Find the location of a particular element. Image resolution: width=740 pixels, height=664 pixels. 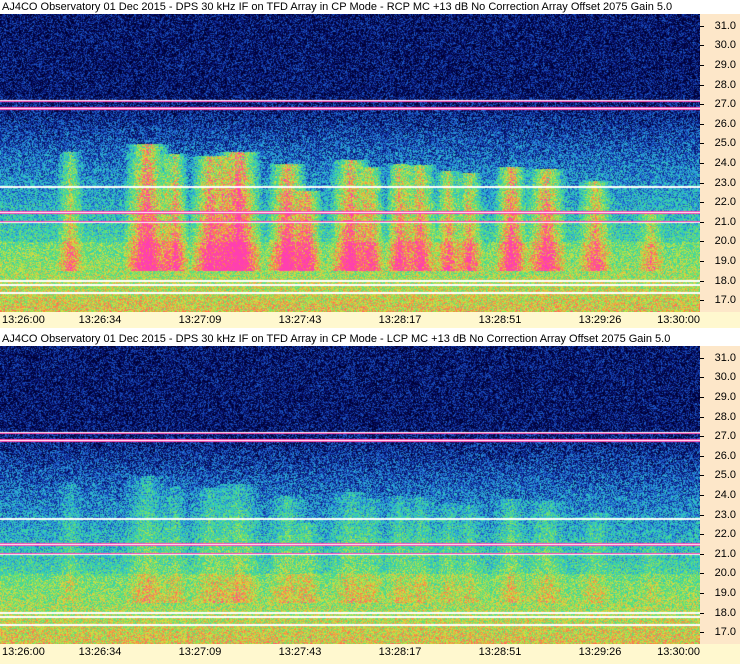

rcp-time-tick-label: 13:26:00 is located at coordinates (23, 320).